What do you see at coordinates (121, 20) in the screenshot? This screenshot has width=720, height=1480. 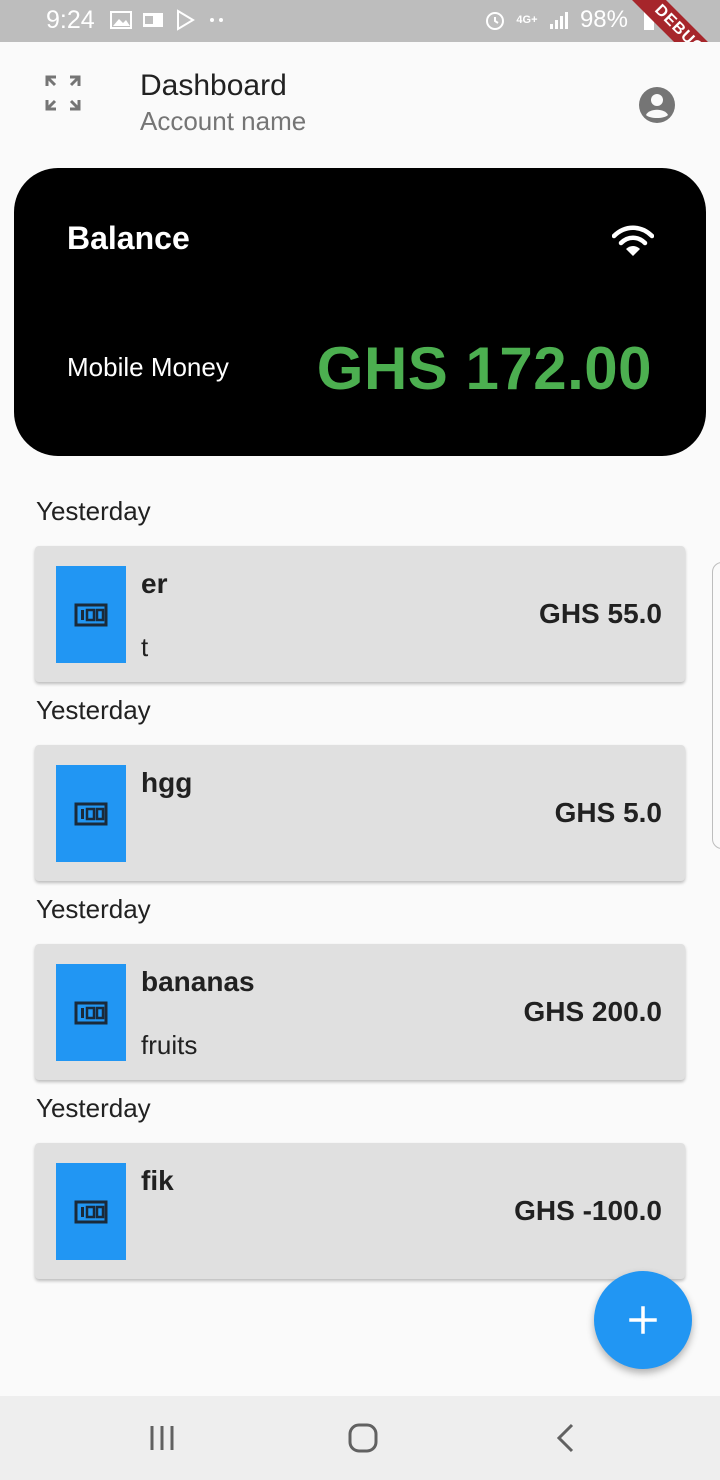 I see `image-icon` at bounding box center [121, 20].